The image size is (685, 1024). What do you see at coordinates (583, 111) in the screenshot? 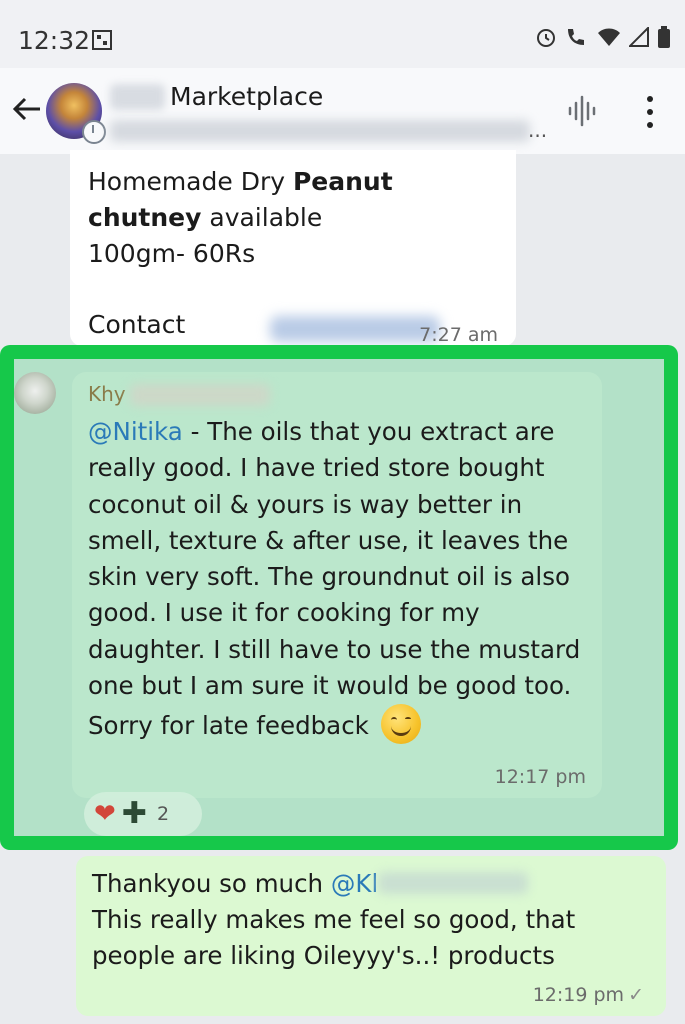
I see `voice-chat-icon` at bounding box center [583, 111].